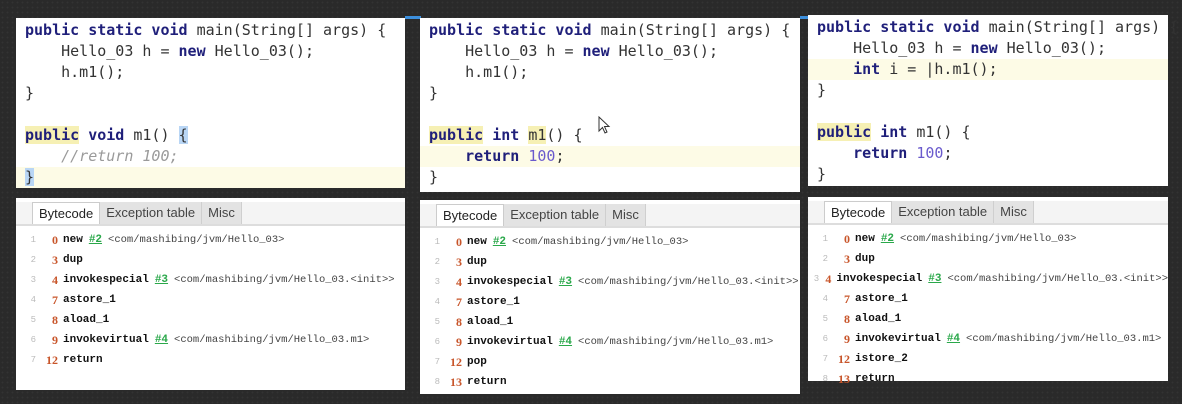  I want to click on bytecode-row: 1 0 new #2 <com/mashibing/jvm/Hello_03>, so click(610, 242).